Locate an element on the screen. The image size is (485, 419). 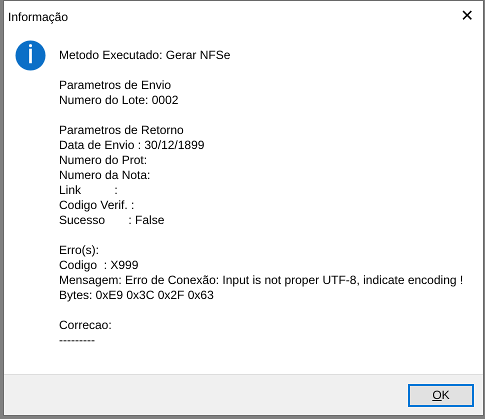
window-title: Informação is located at coordinates (38, 17).